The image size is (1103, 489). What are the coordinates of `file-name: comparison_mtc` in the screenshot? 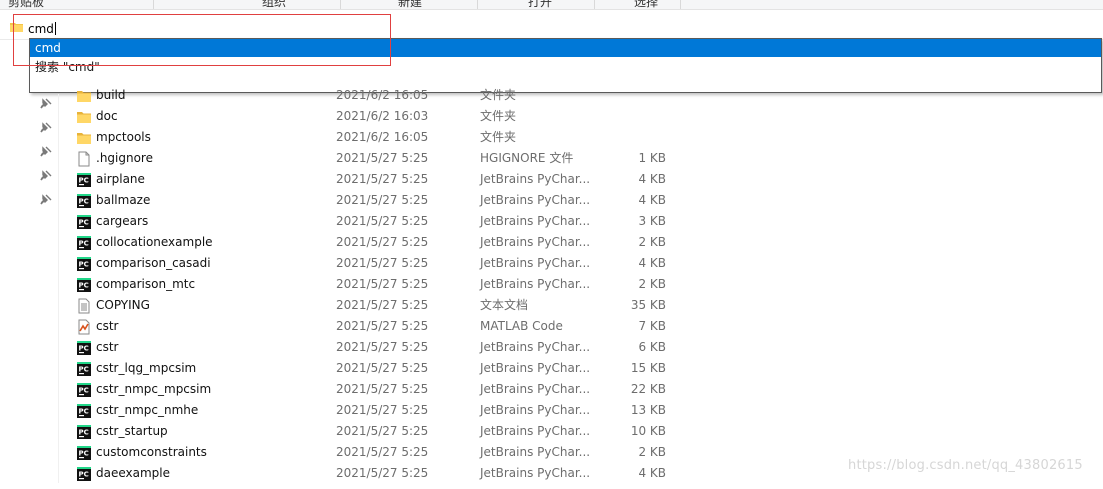 It's located at (146, 284).